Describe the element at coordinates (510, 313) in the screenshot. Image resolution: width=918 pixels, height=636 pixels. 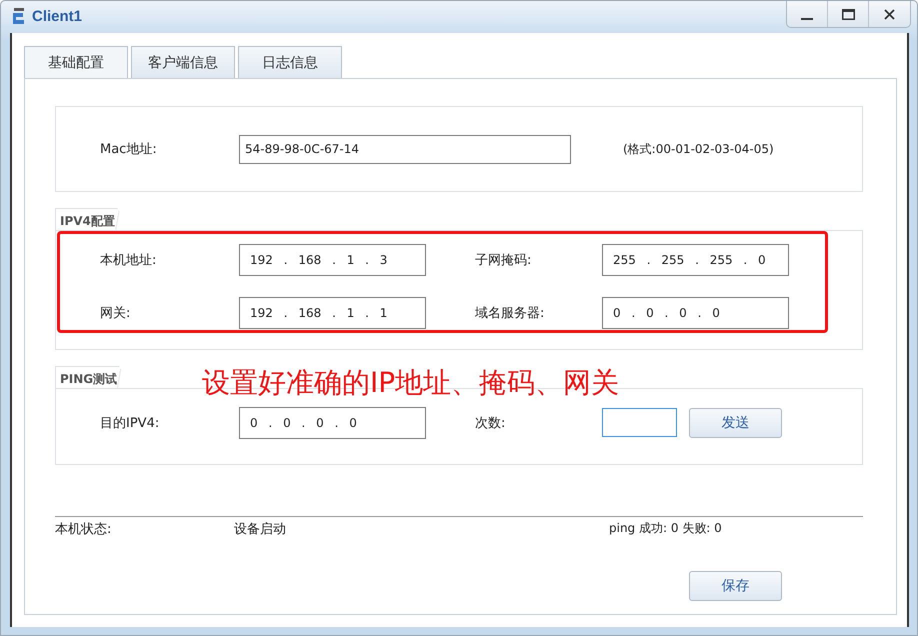
I see `field-label: 域名服务器:` at that location.